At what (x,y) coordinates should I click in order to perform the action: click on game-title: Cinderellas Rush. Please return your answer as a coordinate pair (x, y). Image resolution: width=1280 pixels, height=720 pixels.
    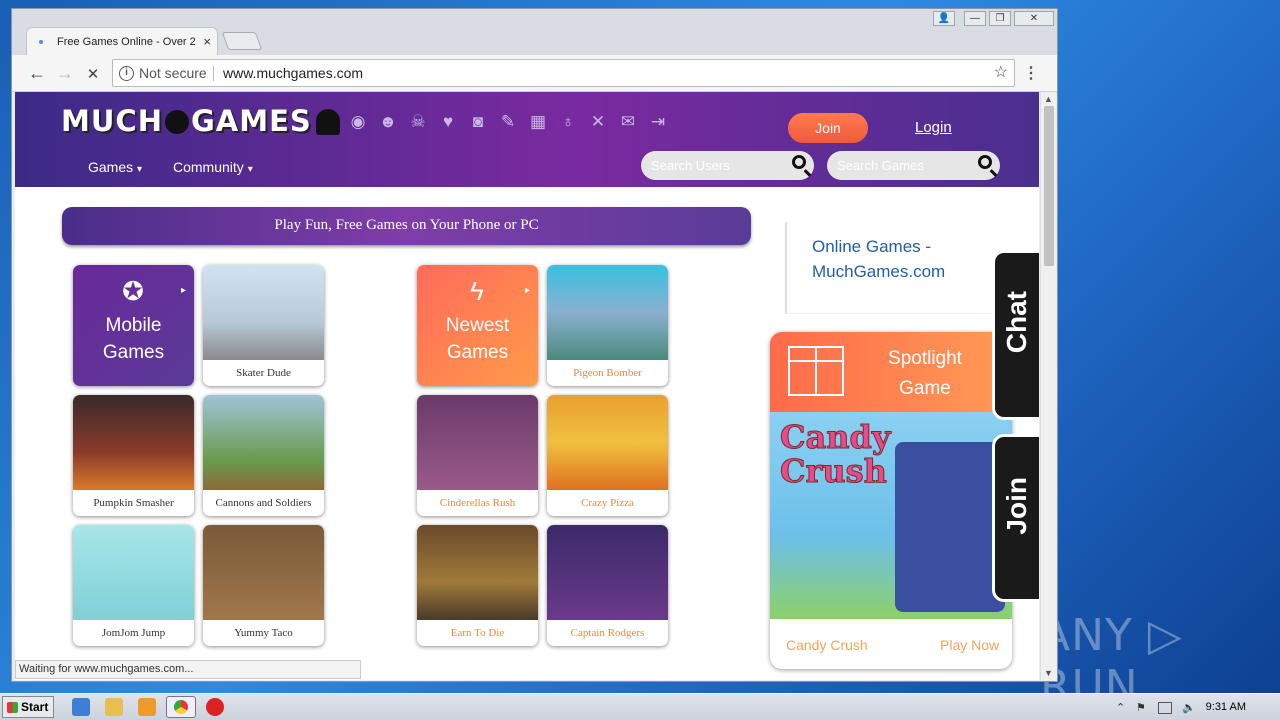
    Looking at the image, I should click on (477, 503).